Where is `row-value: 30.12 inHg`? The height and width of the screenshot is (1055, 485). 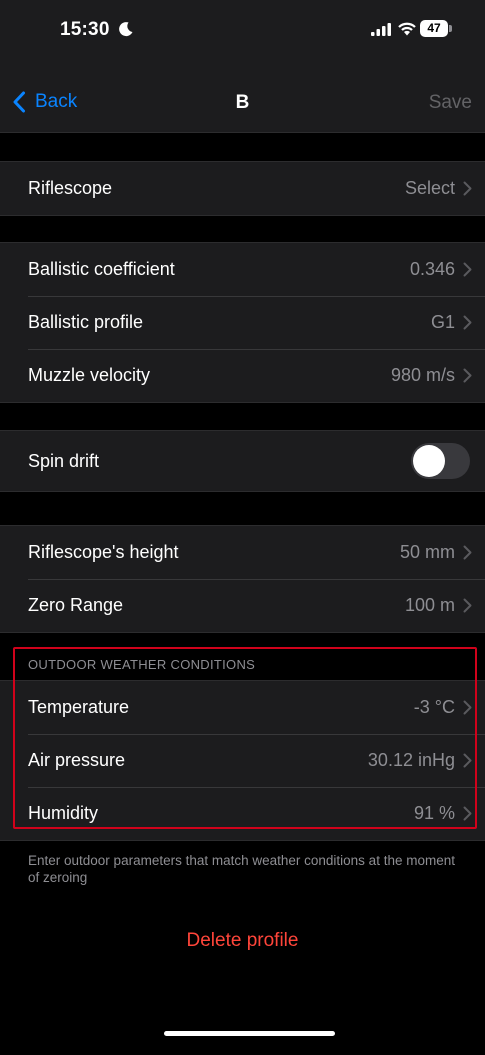 row-value: 30.12 inHg is located at coordinates (411, 760).